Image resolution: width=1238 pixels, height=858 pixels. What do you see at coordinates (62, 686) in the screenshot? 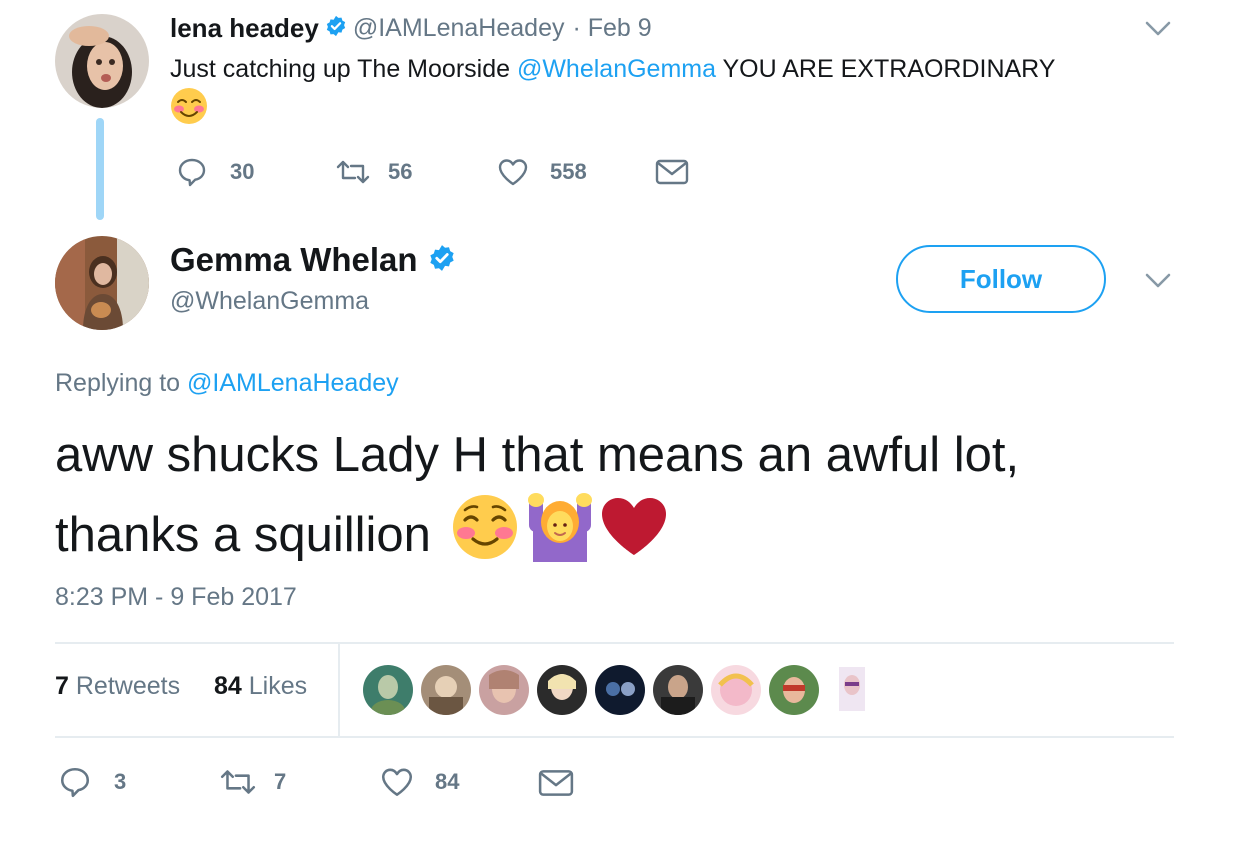
I see `retweets-number: 7` at bounding box center [62, 686].